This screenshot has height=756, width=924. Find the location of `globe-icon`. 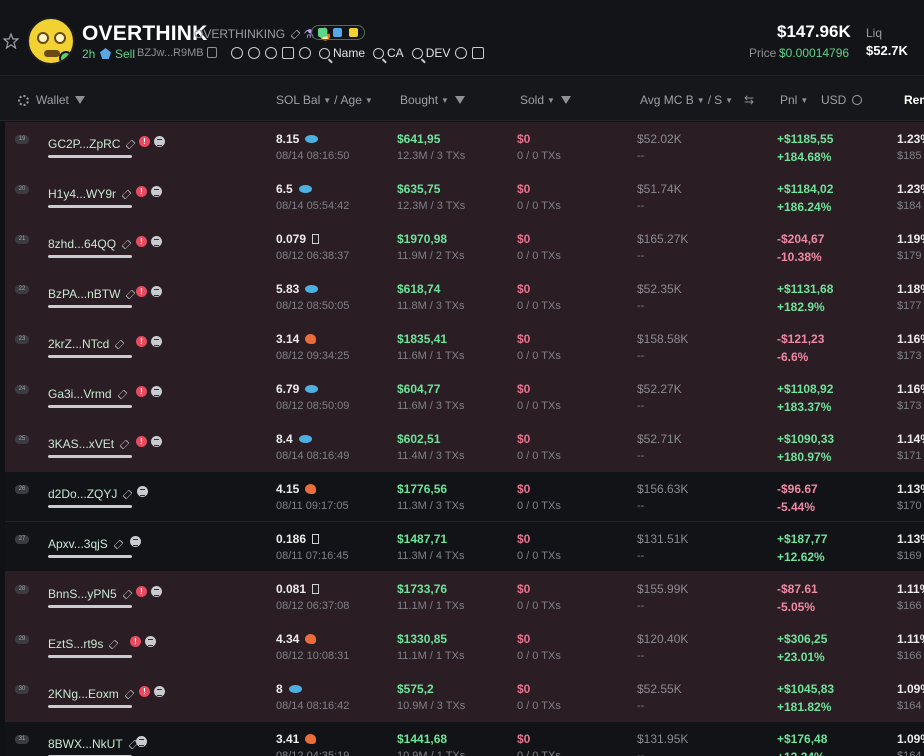

globe-icon is located at coordinates (237, 53).